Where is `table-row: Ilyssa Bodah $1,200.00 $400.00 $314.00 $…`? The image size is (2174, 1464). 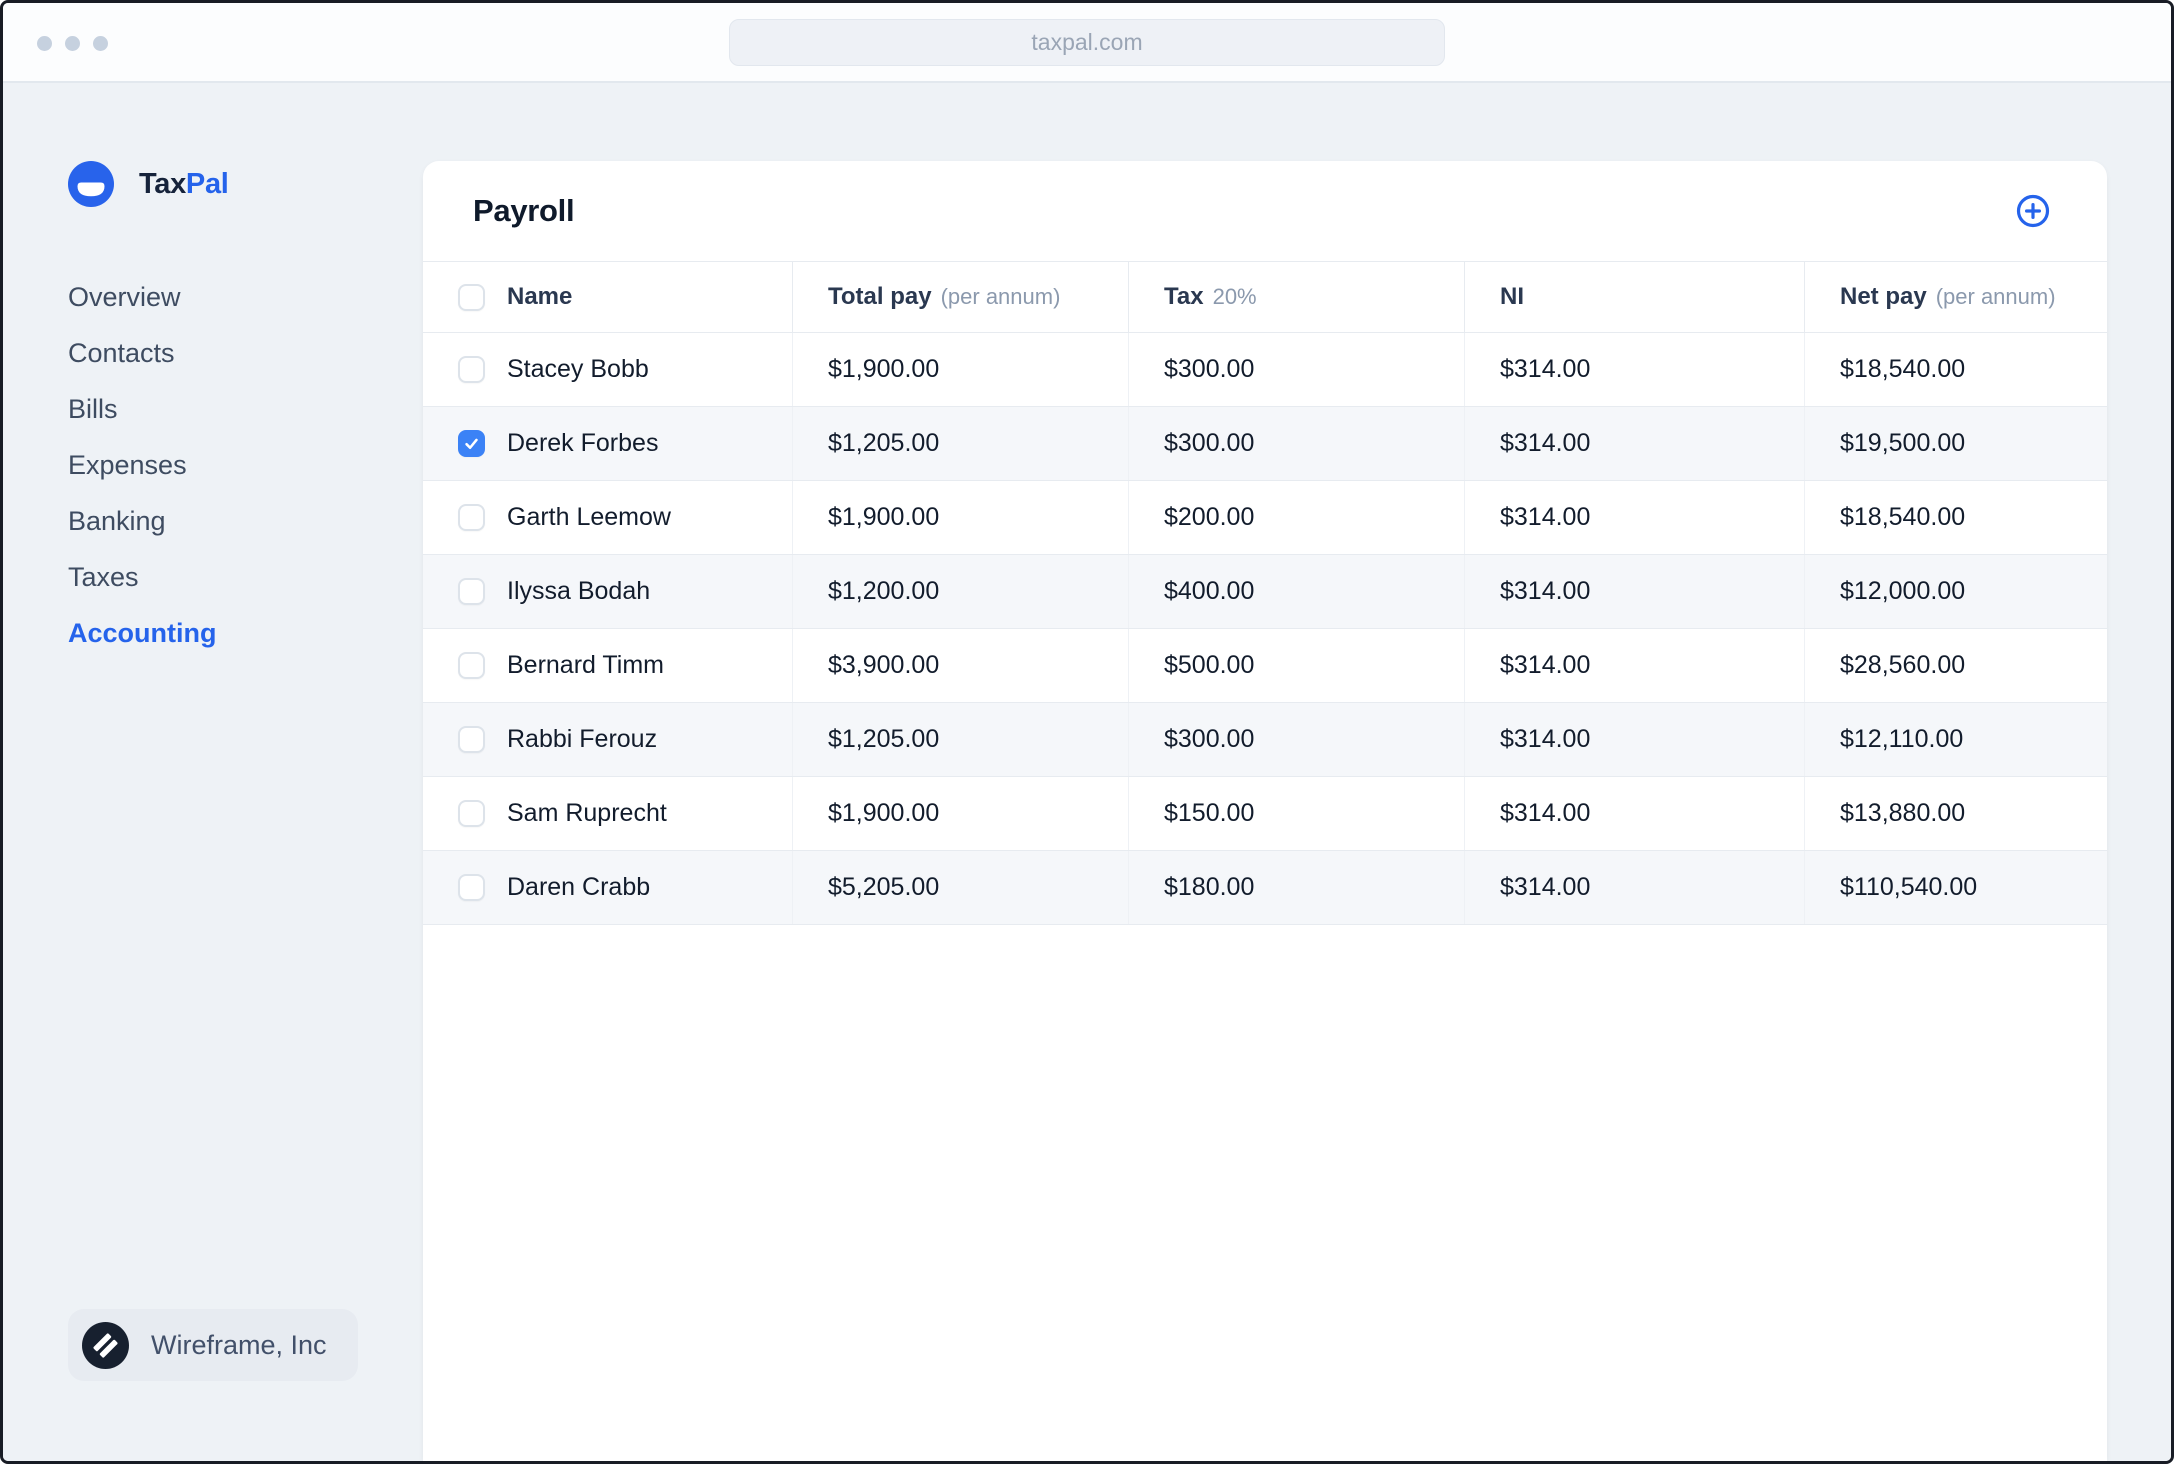
table-row: Ilyssa Bodah $1,200.00 $400.00 $314.00 $… is located at coordinates (1265, 592).